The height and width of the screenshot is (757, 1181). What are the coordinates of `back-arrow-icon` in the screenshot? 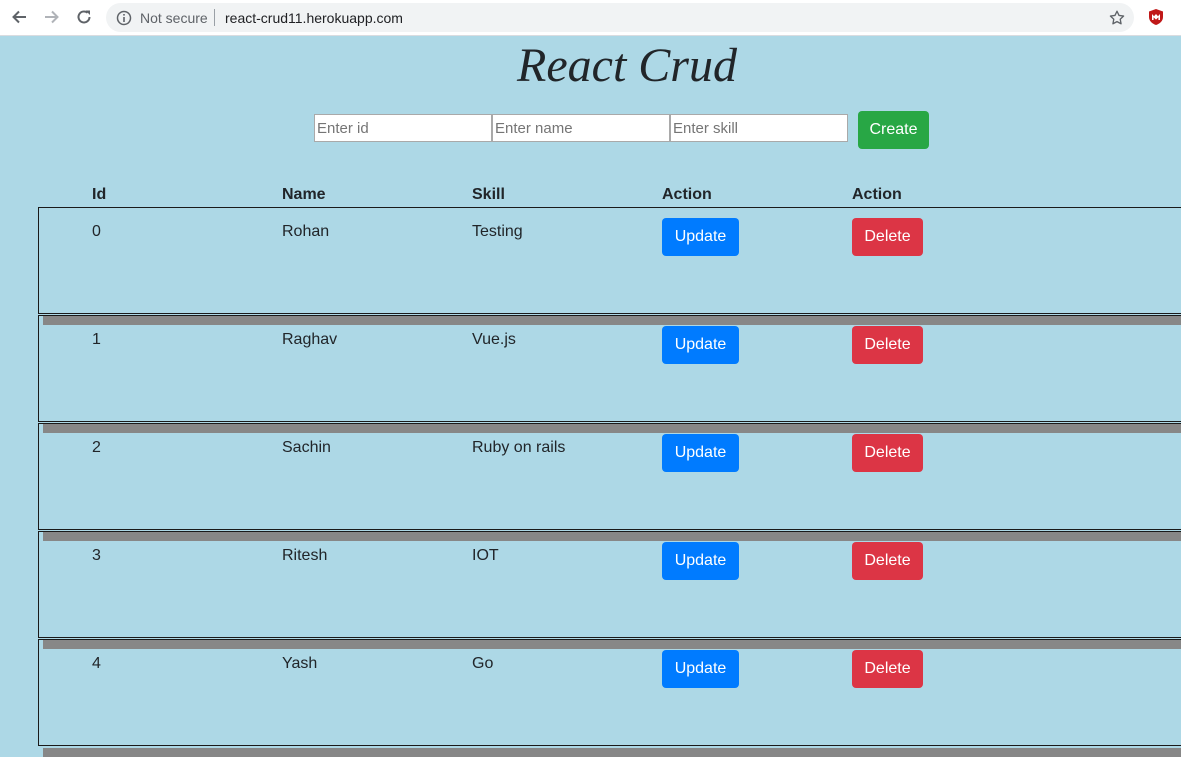 It's located at (19, 17).